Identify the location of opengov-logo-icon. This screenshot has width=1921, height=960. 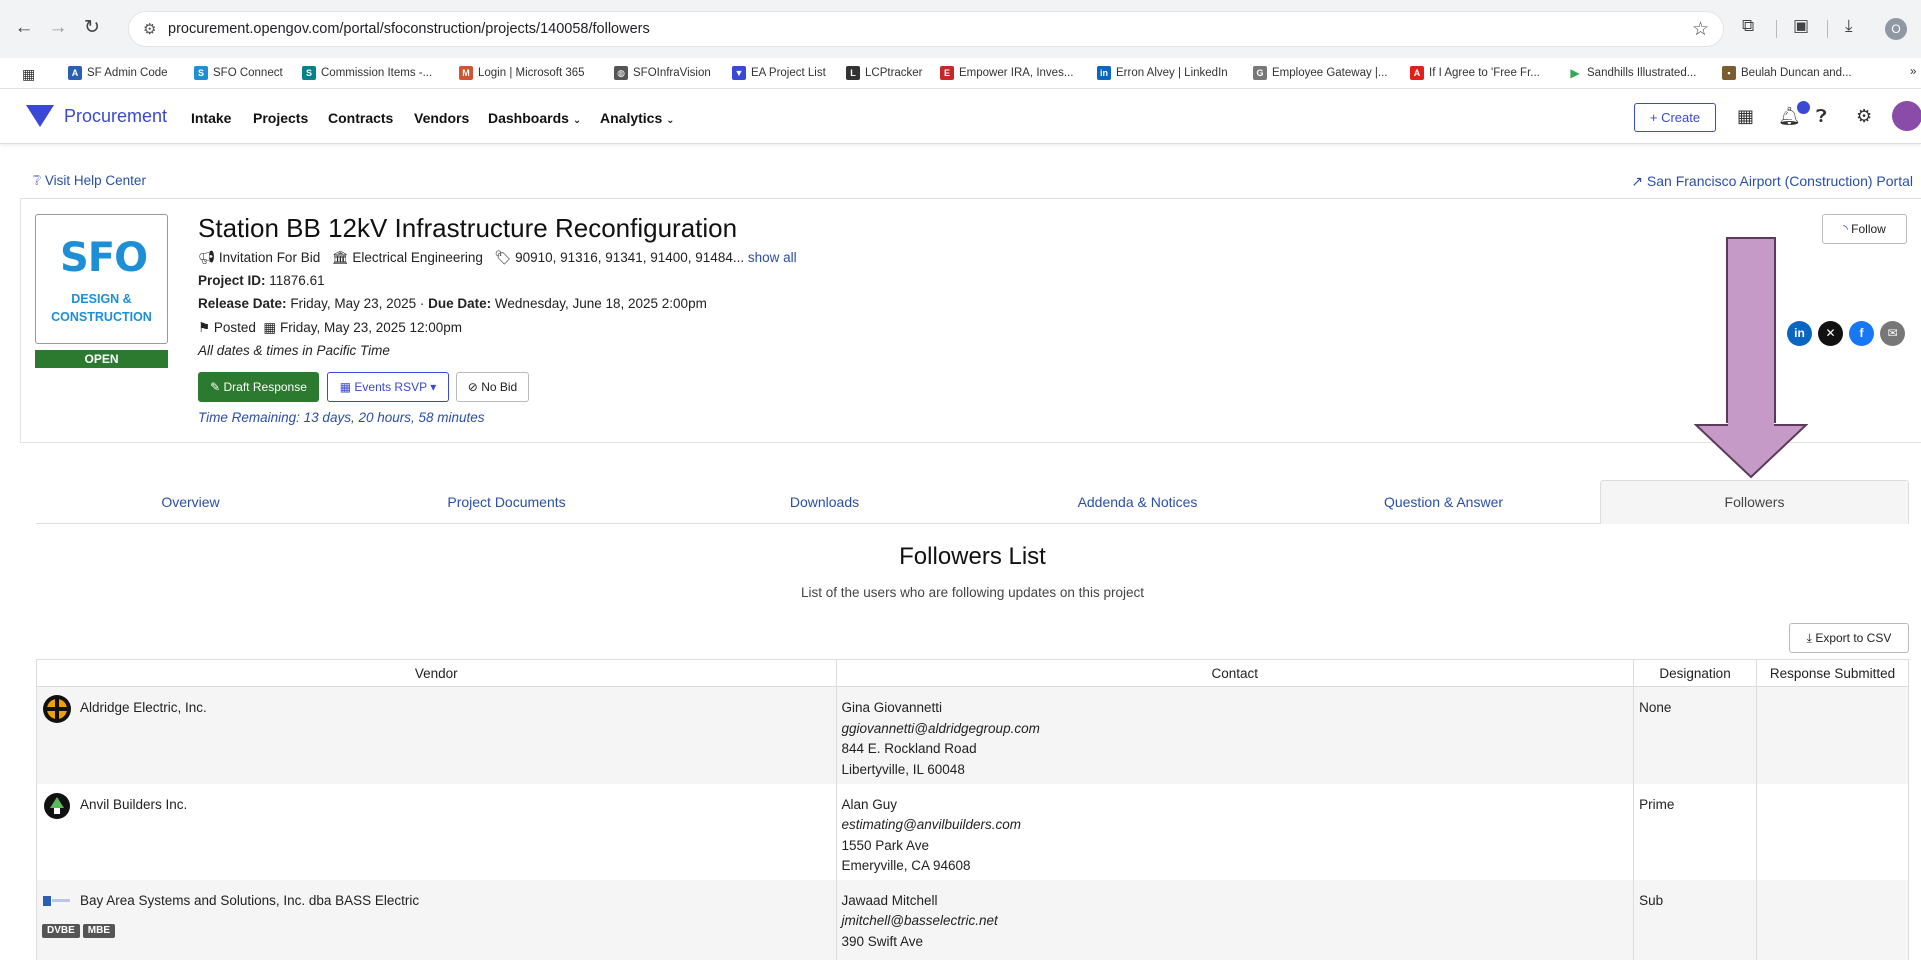
(40, 116).